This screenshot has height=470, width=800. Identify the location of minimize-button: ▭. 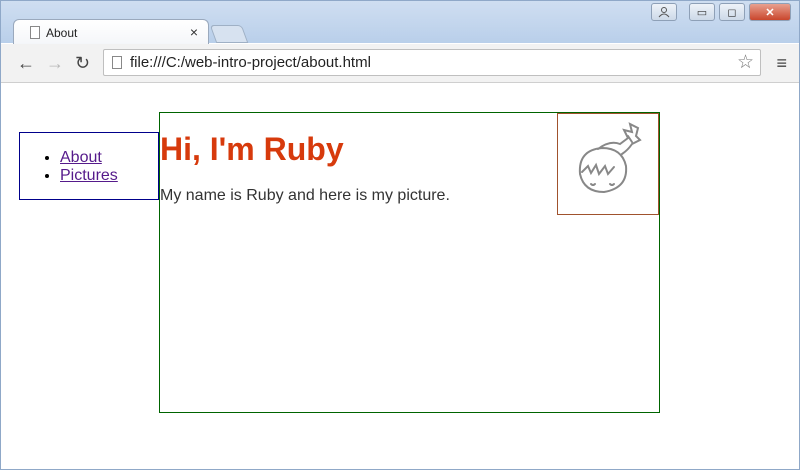
(702, 12).